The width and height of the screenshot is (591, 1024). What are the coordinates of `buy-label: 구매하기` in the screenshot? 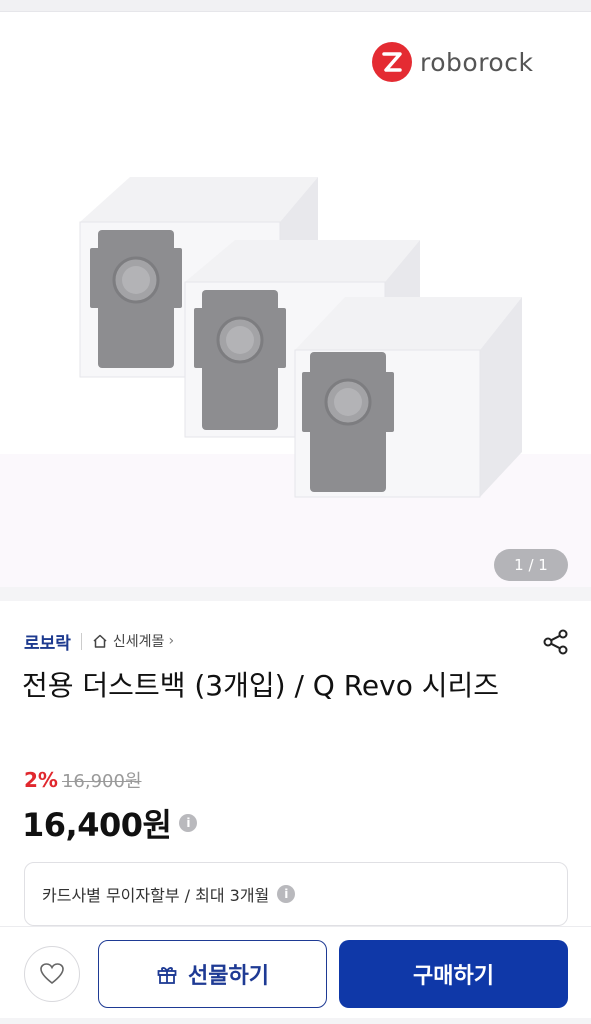 It's located at (453, 976).